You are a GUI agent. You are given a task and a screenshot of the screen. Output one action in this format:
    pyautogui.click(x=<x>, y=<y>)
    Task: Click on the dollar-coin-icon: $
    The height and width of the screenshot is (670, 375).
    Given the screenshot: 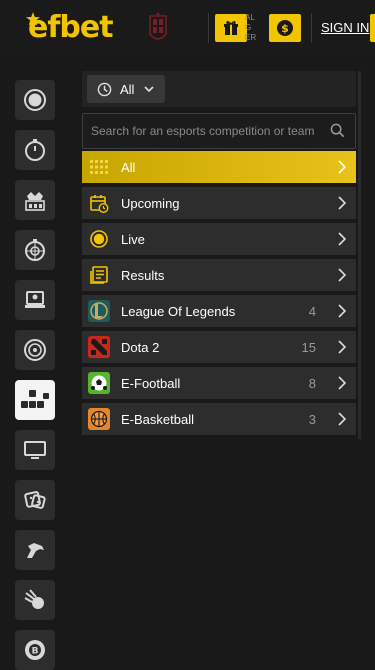 What is the action you would take?
    pyautogui.click(x=285, y=28)
    